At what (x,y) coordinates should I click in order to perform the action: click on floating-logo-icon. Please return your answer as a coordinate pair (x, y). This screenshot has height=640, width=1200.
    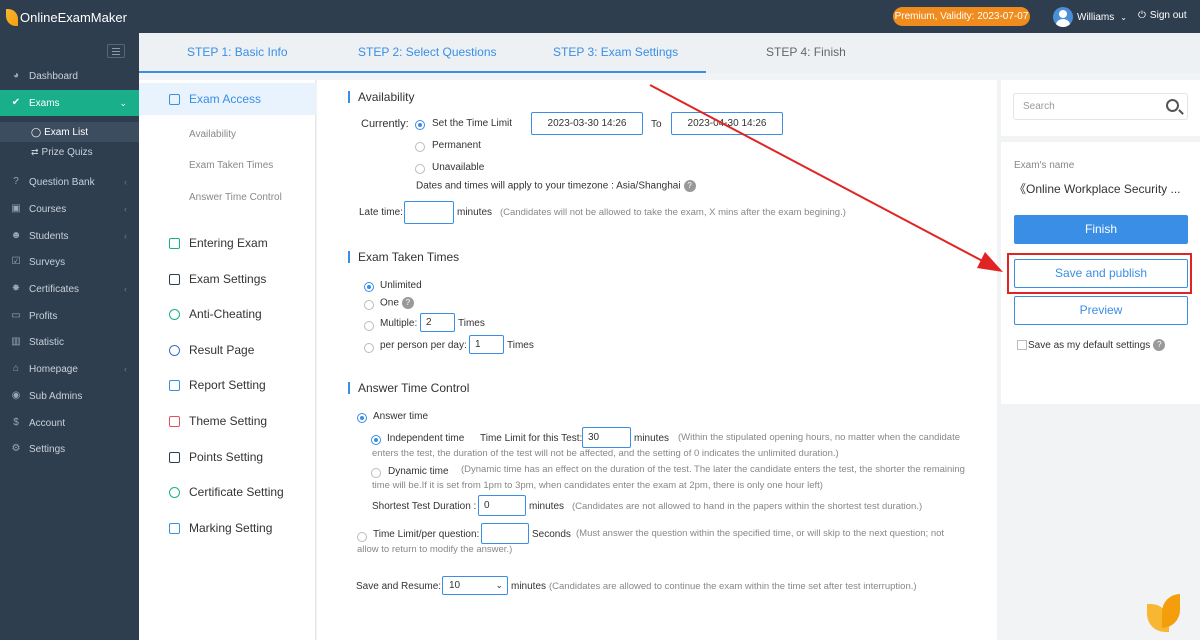
    Looking at the image, I should click on (1165, 613).